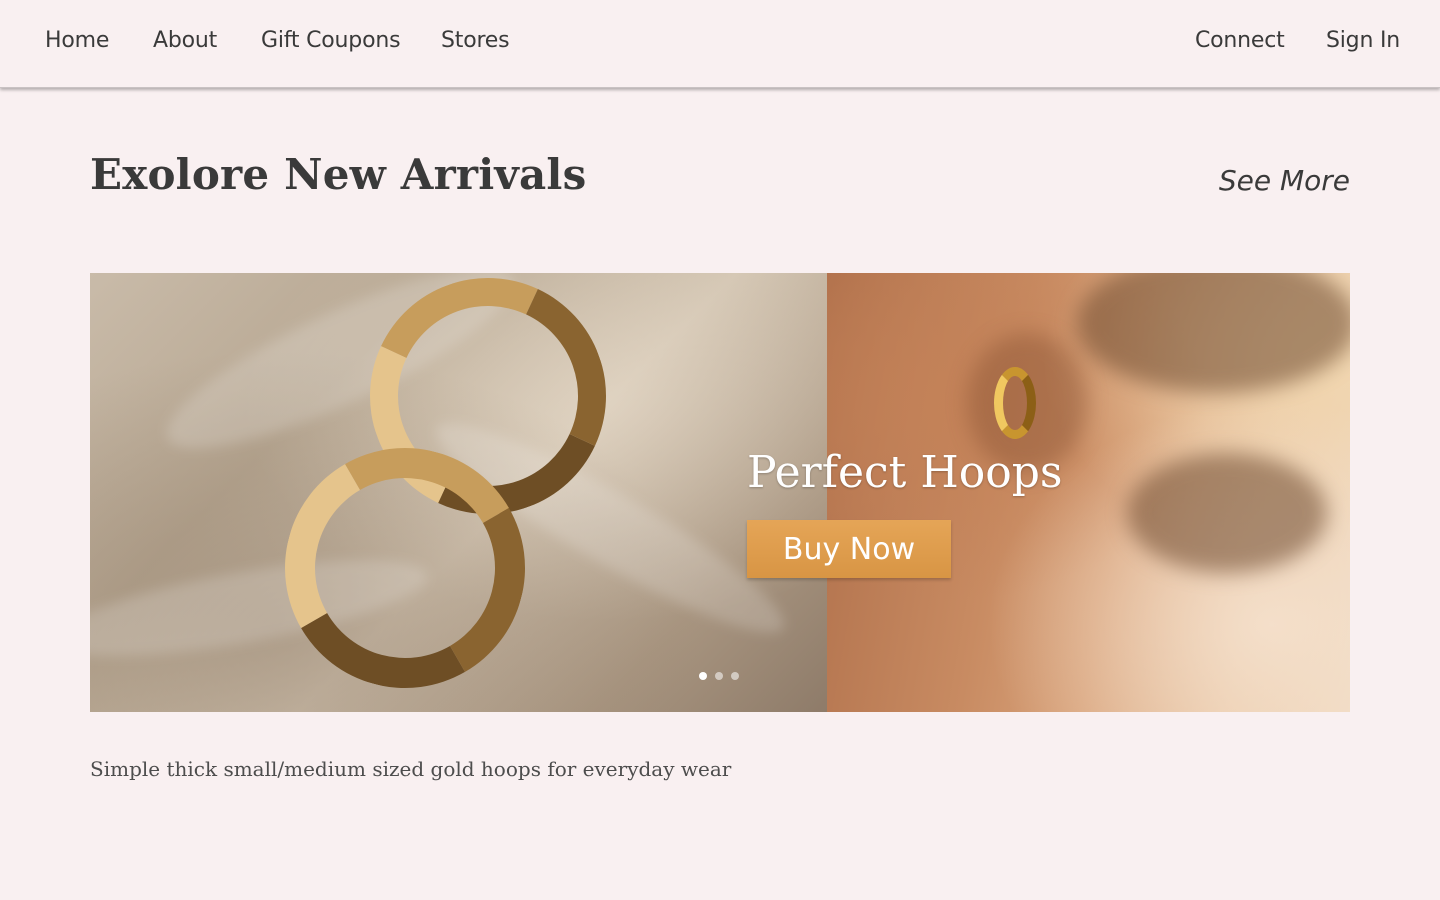 The image size is (1440, 900). I want to click on nav-connect-link: Connect, so click(1240, 40).